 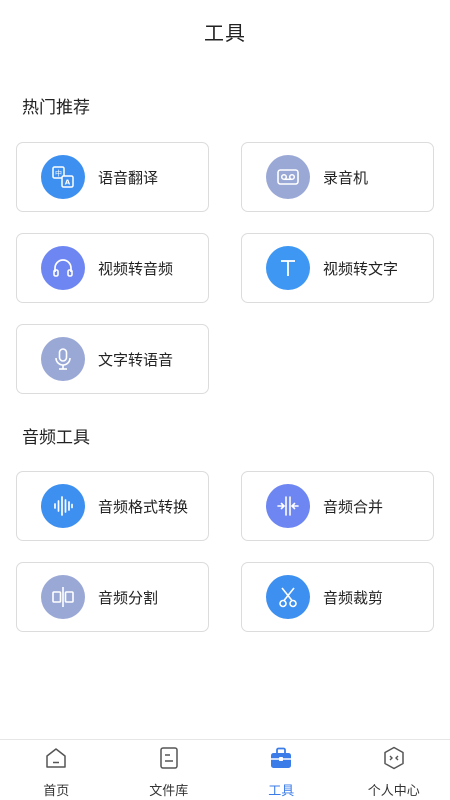 I want to click on tool-card-recorder: 录音机, so click(x=337, y=177).